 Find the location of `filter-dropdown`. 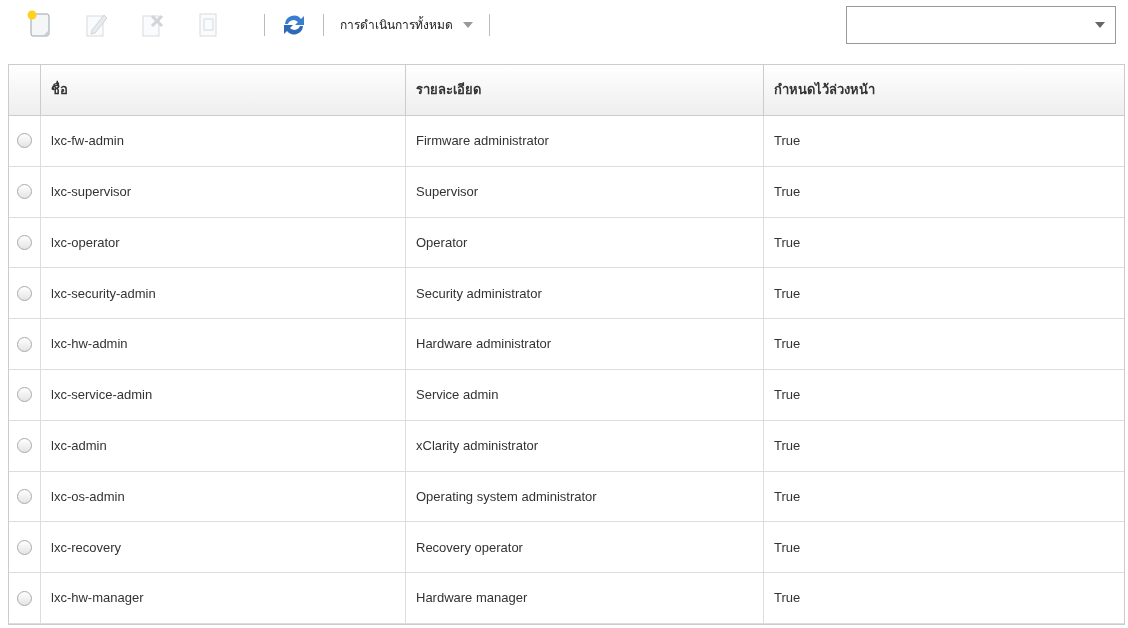

filter-dropdown is located at coordinates (981, 25).